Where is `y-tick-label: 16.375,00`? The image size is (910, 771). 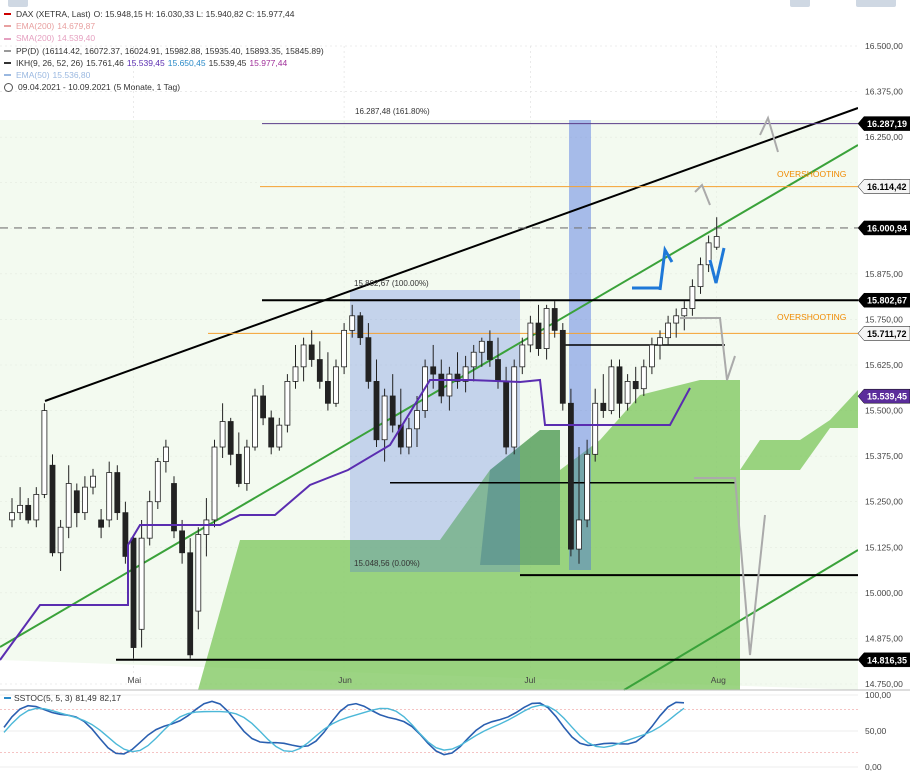 y-tick-label: 16.375,00 is located at coordinates (884, 92).